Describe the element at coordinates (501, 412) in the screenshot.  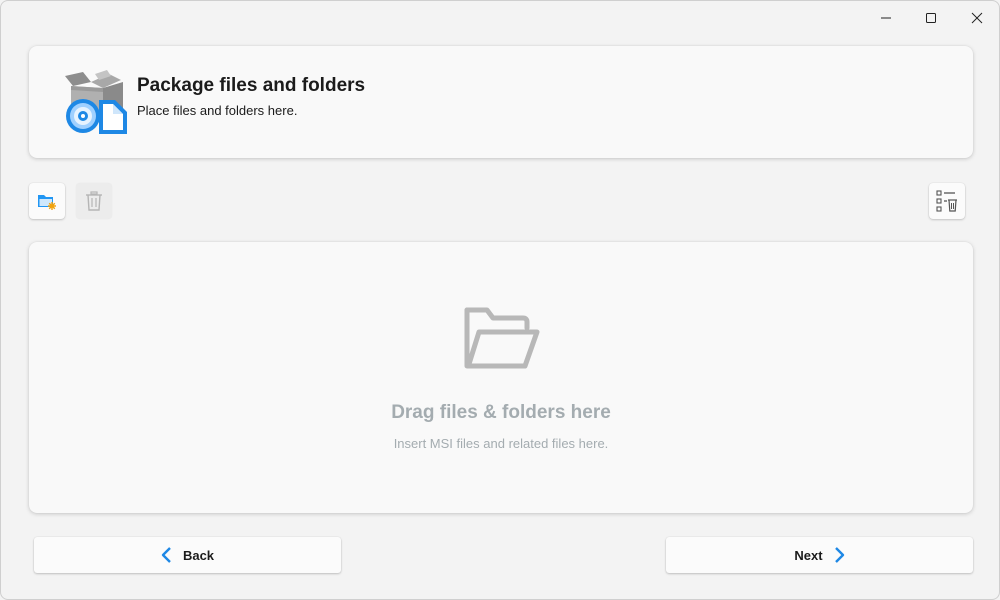
I see `drop-zone-title: Drag files & folders here` at that location.